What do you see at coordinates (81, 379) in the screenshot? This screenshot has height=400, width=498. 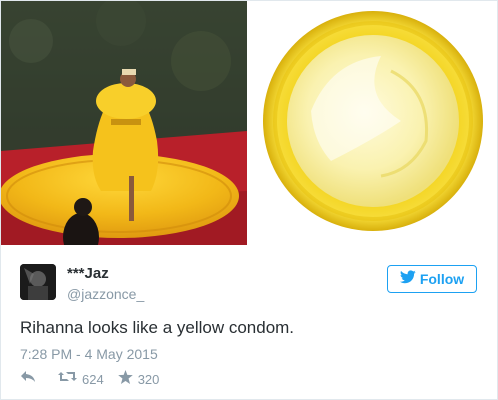 I see `retweet-button: 624` at bounding box center [81, 379].